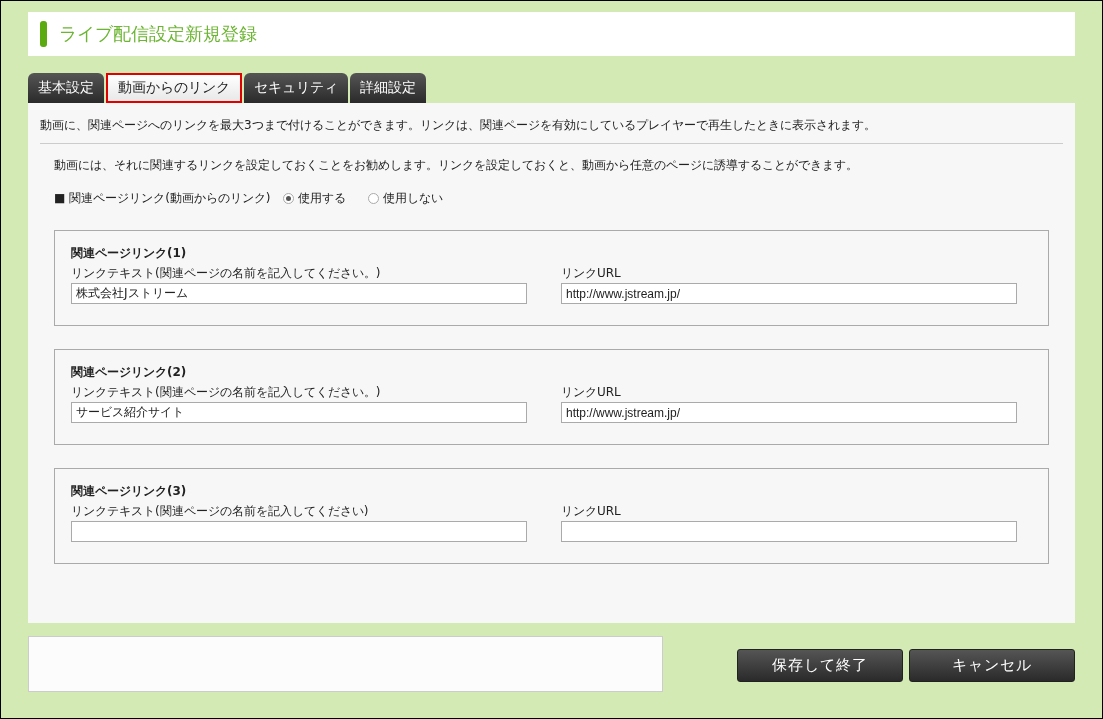 This screenshot has height=719, width=1103. What do you see at coordinates (992, 665) in the screenshot?
I see `action-button: キャンセル` at bounding box center [992, 665].